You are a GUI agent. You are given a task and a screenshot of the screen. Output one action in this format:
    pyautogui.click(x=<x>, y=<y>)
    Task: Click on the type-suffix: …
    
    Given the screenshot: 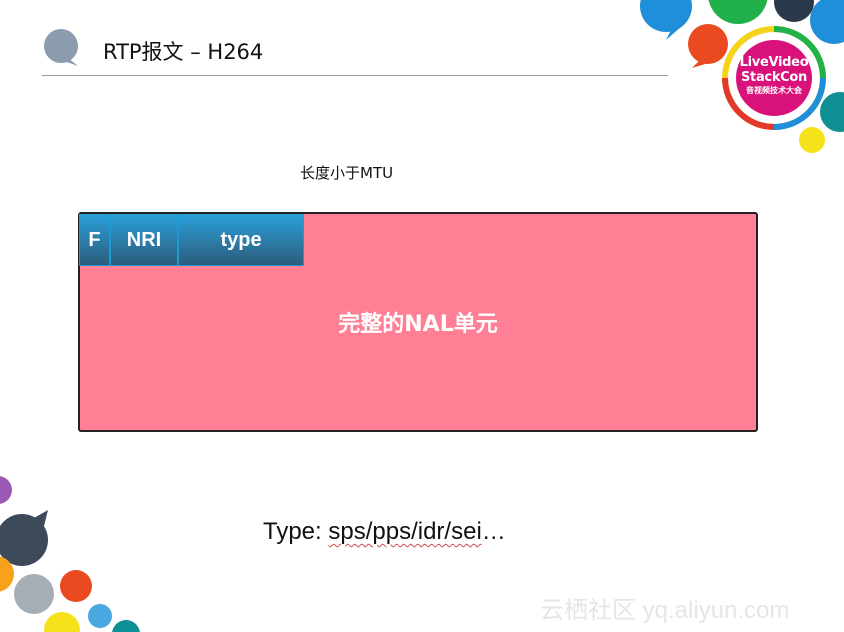 What is the action you would take?
    pyautogui.click(x=493, y=531)
    